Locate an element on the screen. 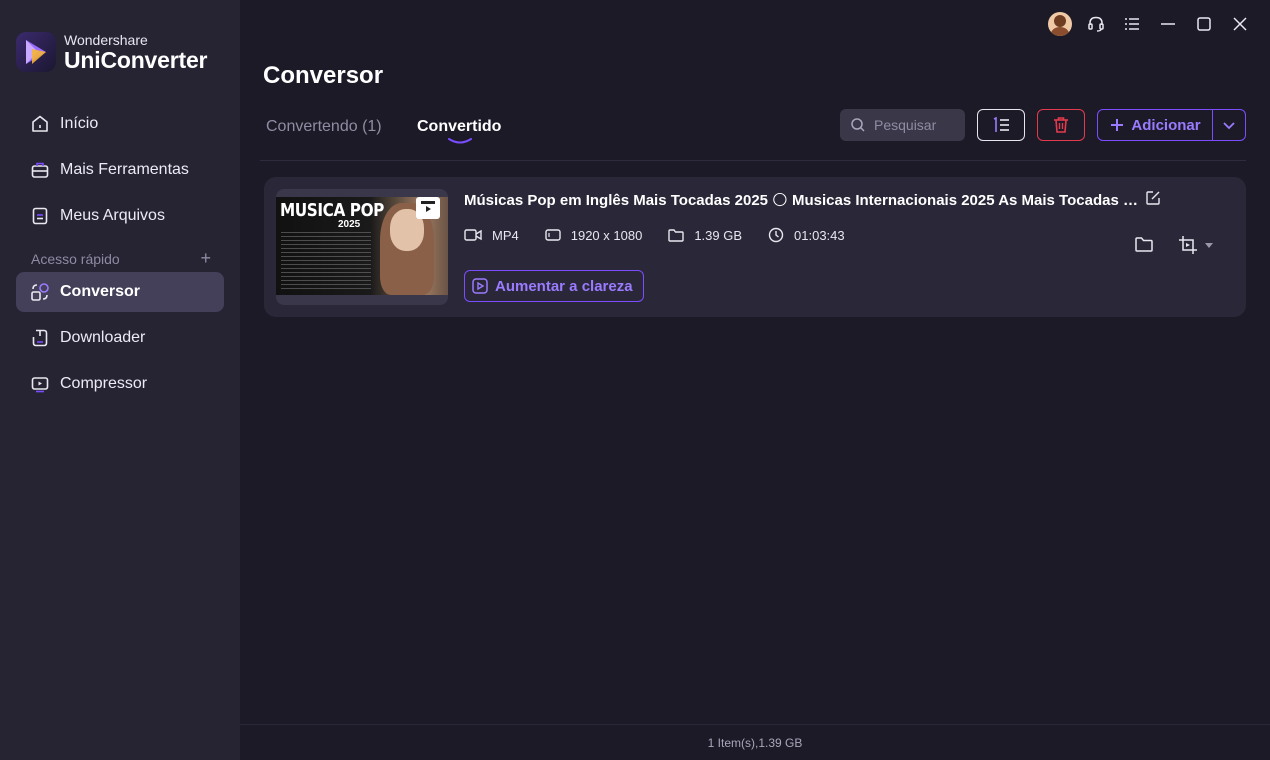 Image resolution: width=1270 pixels, height=760 pixels. minimize-icon is located at coordinates (1168, 24).